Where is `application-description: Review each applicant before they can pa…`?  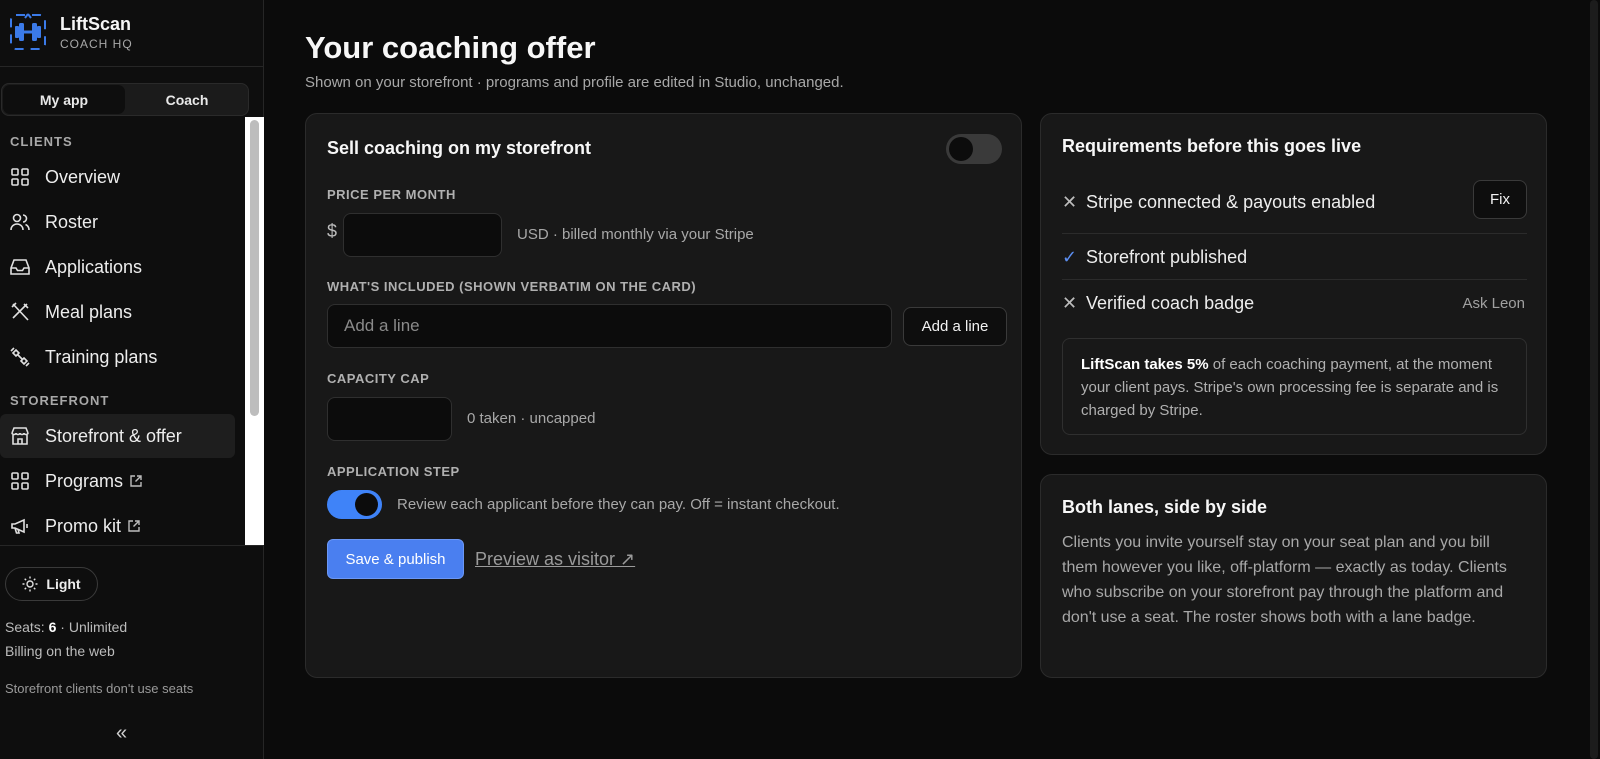 application-description: Review each applicant before they can pa… is located at coordinates (618, 504).